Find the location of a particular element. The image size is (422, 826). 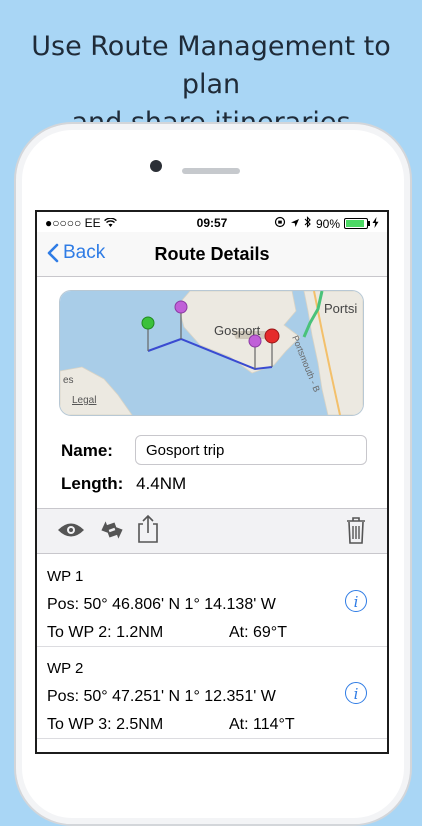

location-arrow-icon is located at coordinates (295, 224).